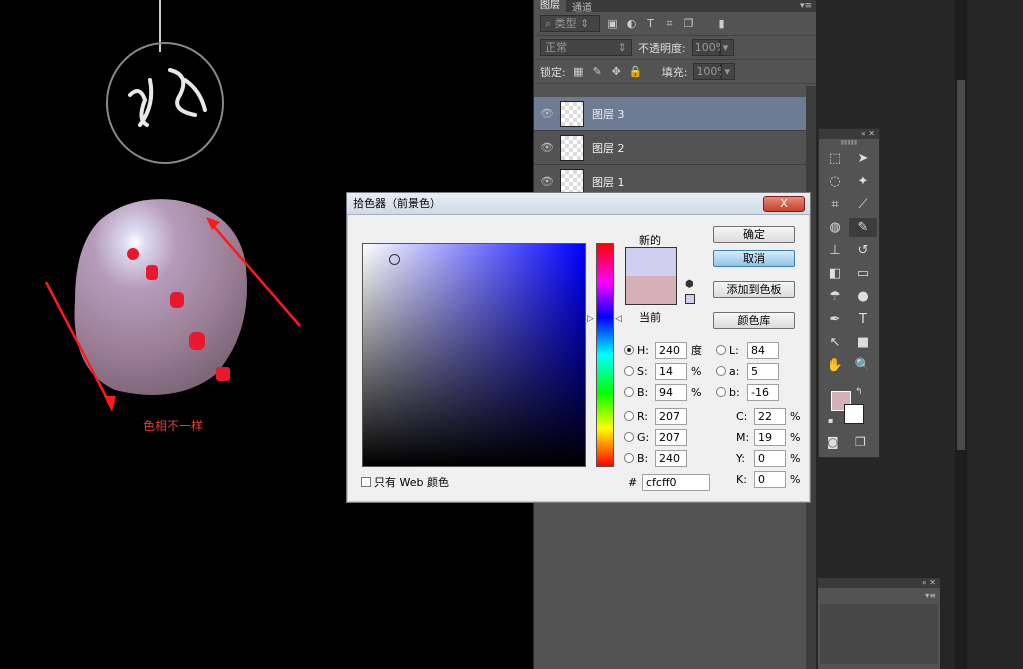 The height and width of the screenshot is (669, 1023). Describe the element at coordinates (835, 342) in the screenshot. I see `path-select-icon: ↖` at that location.